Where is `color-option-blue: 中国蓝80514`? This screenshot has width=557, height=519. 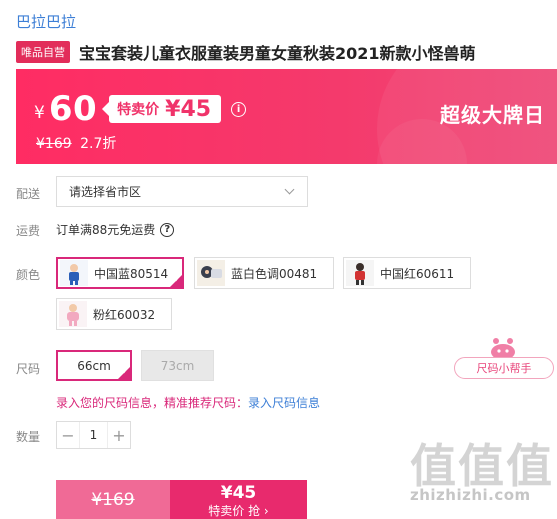 color-option-blue: 中国蓝80514 is located at coordinates (120, 273).